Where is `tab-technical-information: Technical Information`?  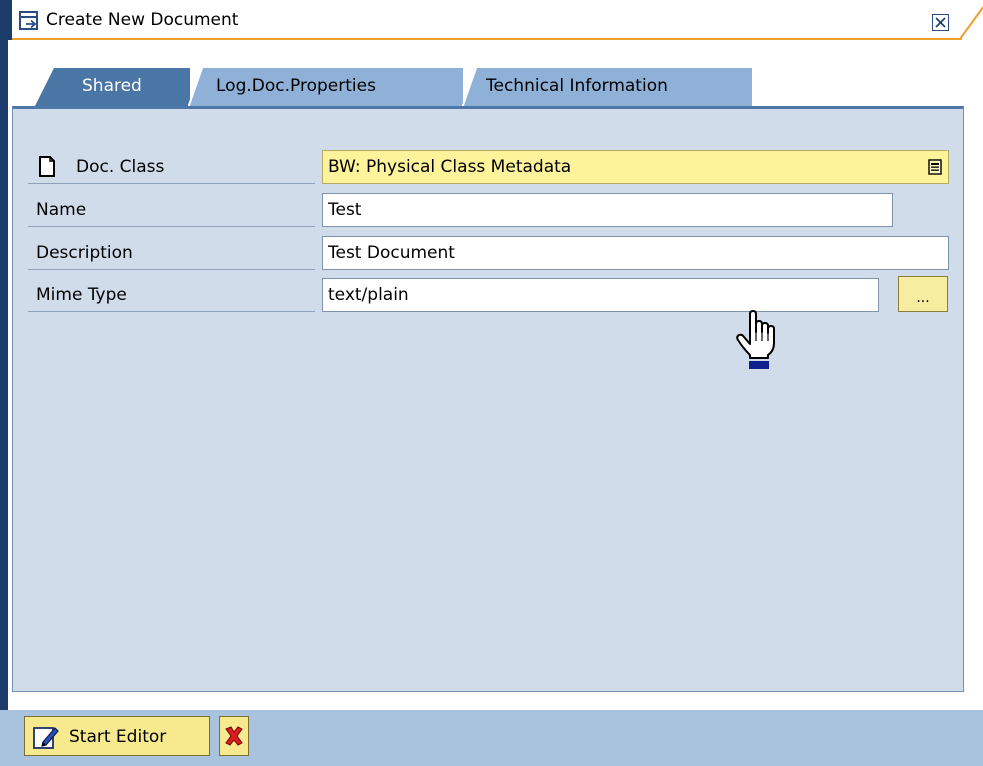 tab-technical-information: Technical Information is located at coordinates (607, 88).